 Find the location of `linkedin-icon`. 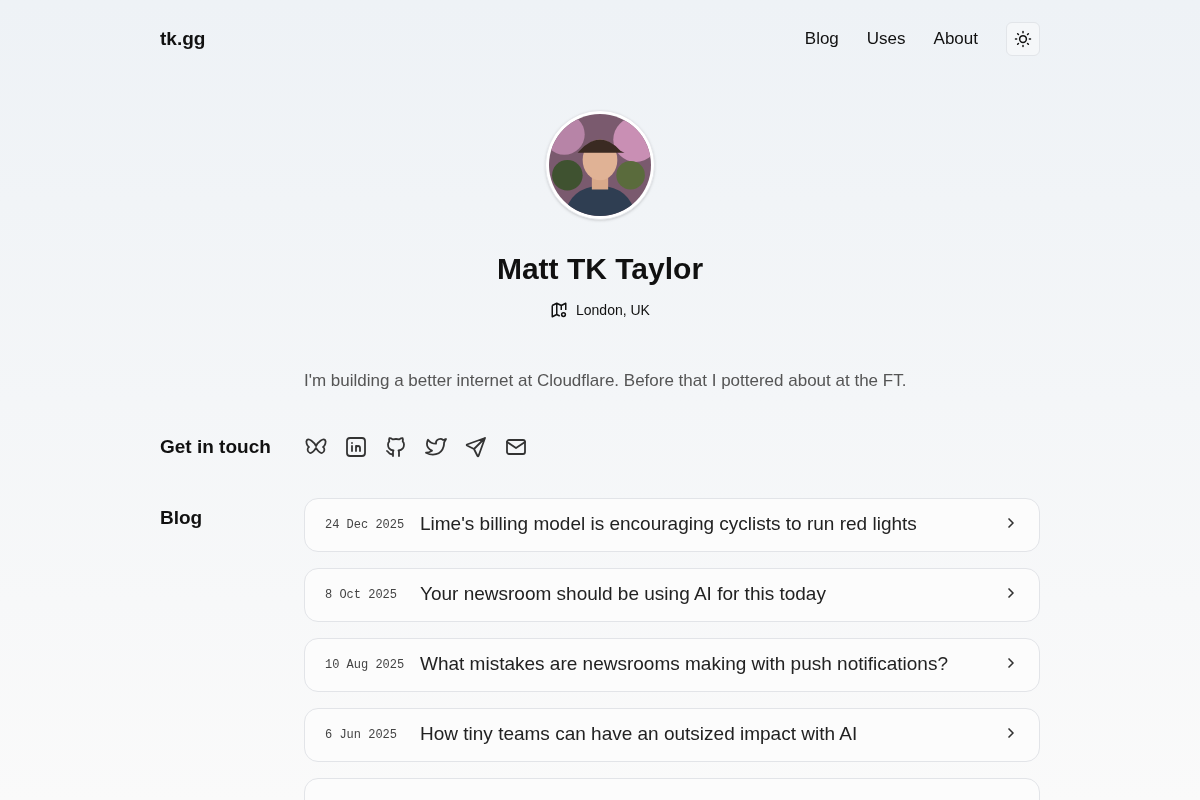

linkedin-icon is located at coordinates (356, 447).